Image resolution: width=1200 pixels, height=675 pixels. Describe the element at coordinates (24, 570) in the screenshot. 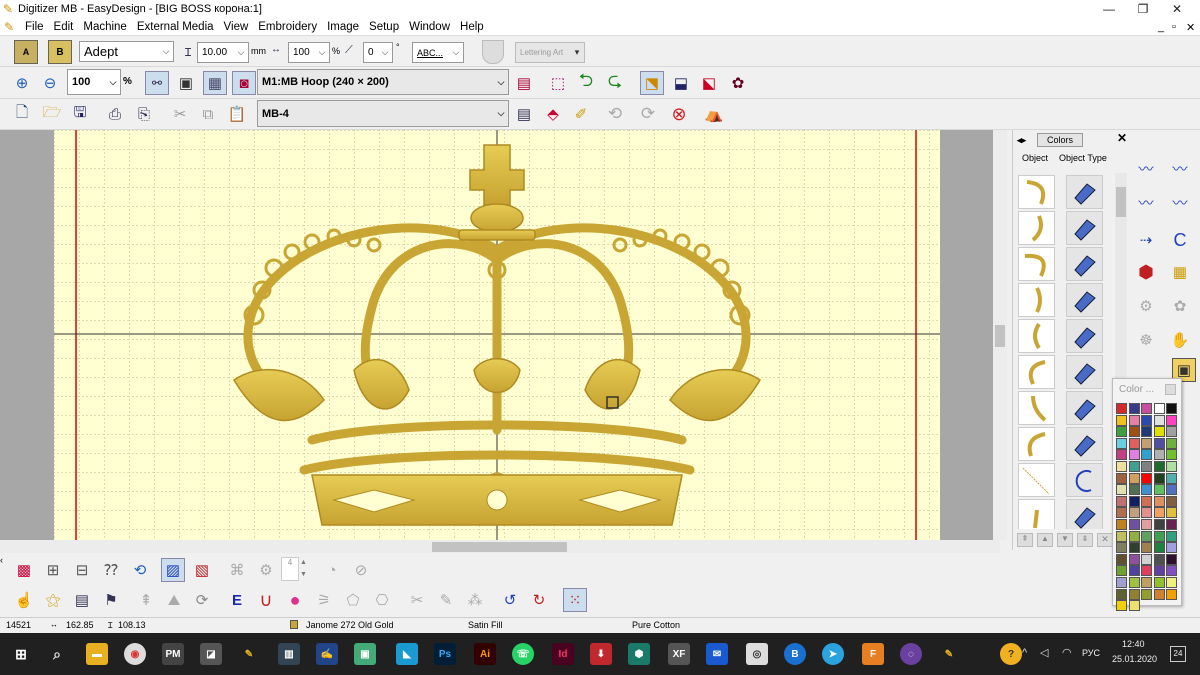

I see `palette-icon: ▩` at that location.